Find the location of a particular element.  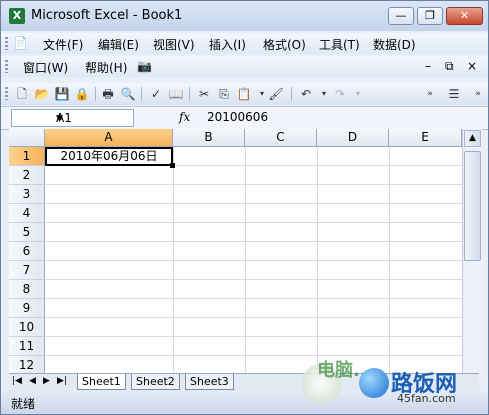

row-header: 9 is located at coordinates (27, 308).